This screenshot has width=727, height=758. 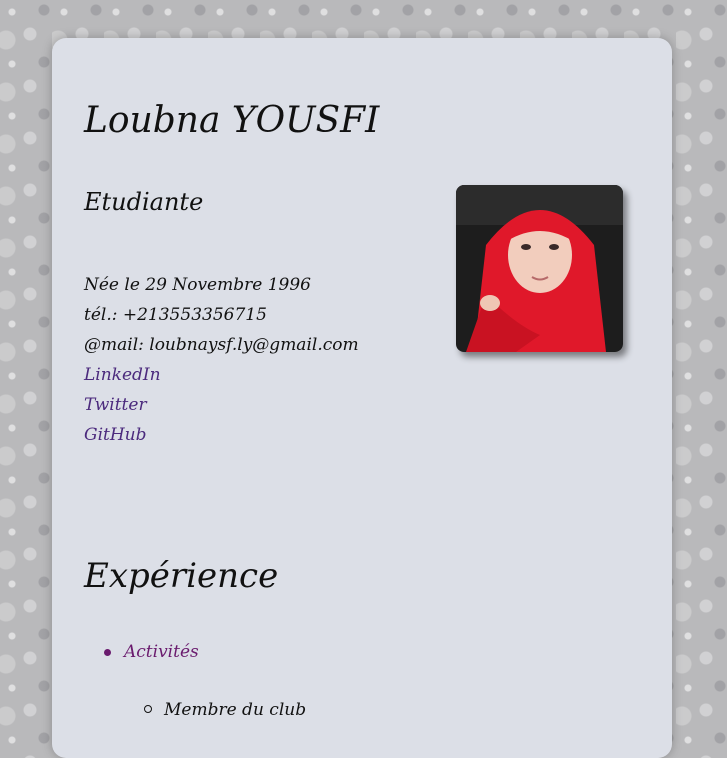 What do you see at coordinates (232, 120) in the screenshot?
I see `profile-name: Loubna YOUSFI` at bounding box center [232, 120].